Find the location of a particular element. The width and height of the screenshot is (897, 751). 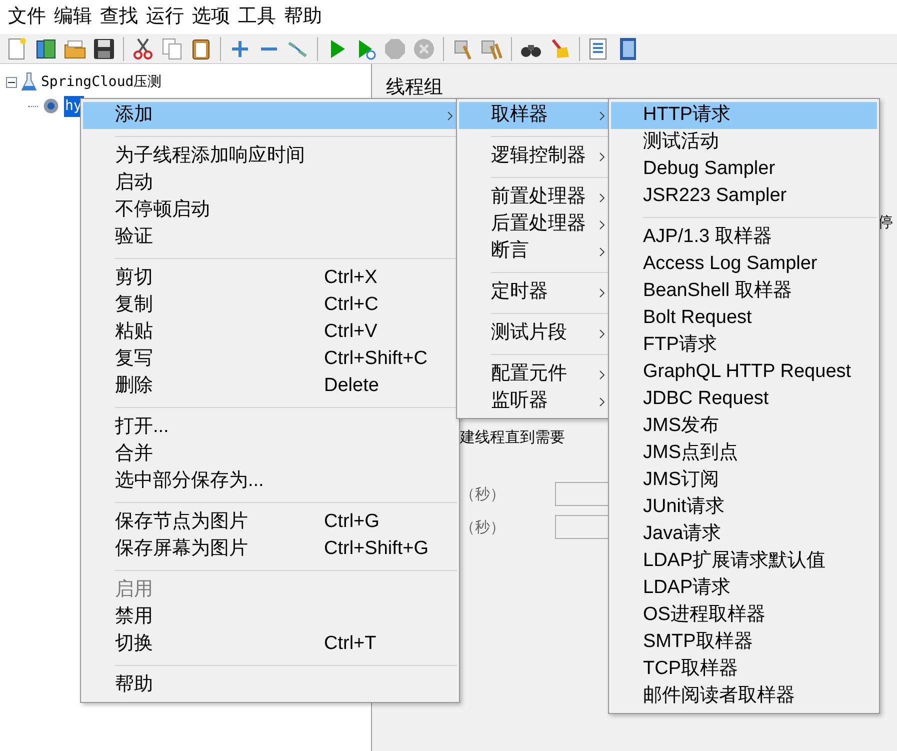

menu-item: 验证 is located at coordinates (270, 237).